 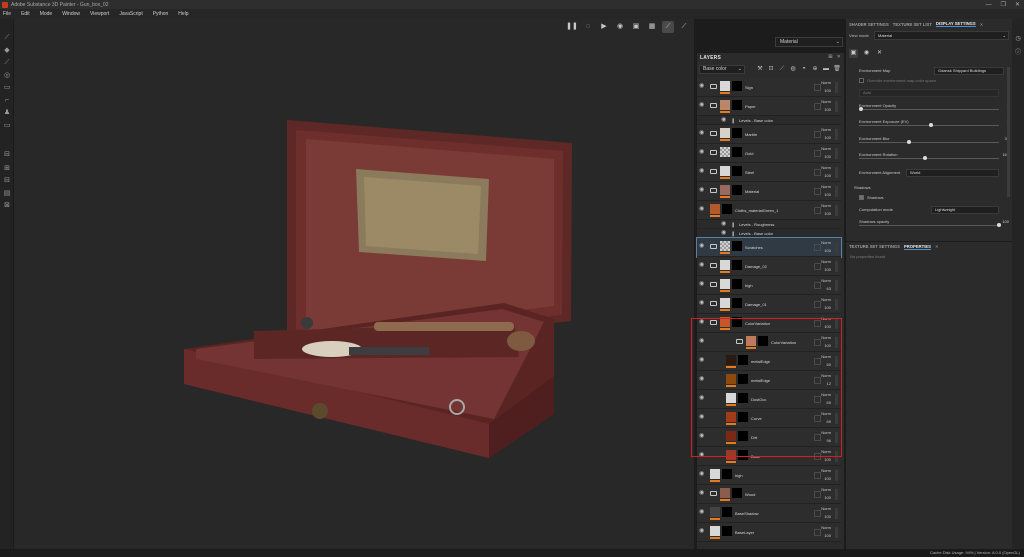 What do you see at coordinates (1017, 4) in the screenshot?
I see `close-button: ✕` at bounding box center [1017, 4].